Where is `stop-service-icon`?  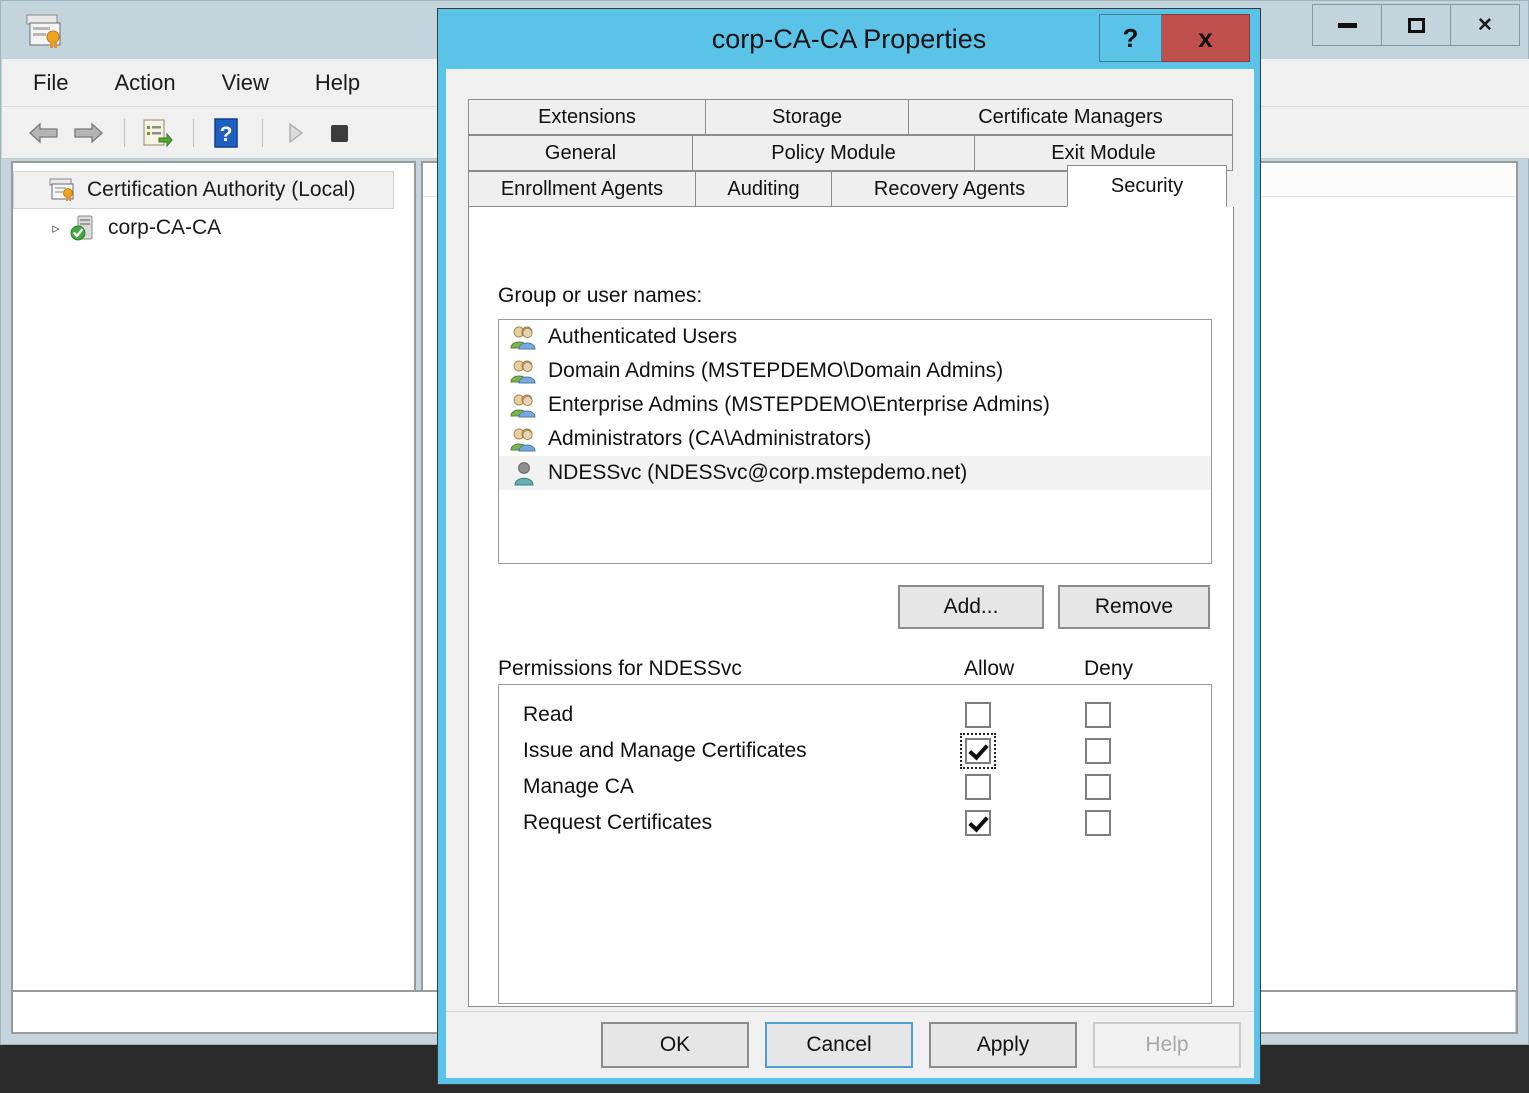 stop-service-icon is located at coordinates (339, 133).